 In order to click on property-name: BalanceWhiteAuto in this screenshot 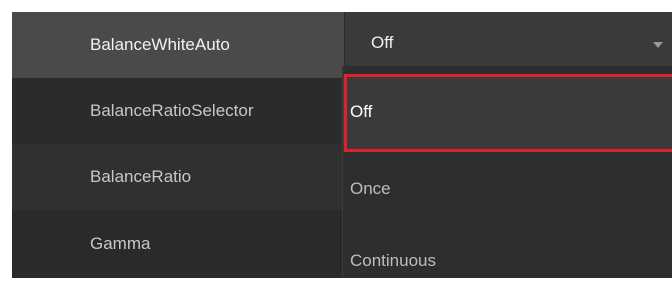, I will do `click(178, 45)`.